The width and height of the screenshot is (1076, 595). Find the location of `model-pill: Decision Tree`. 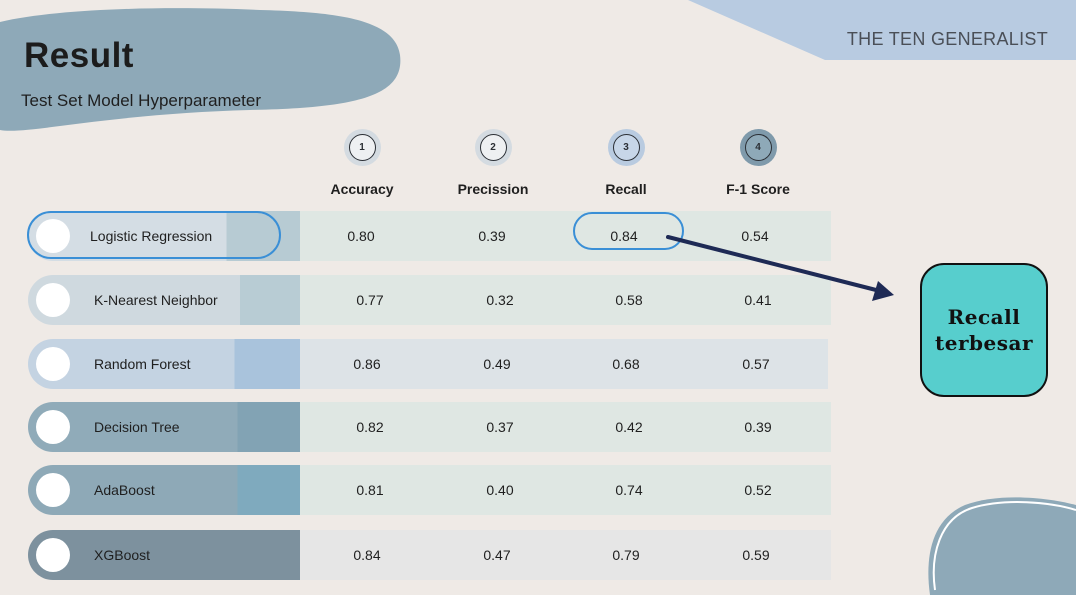

model-pill: Decision Tree is located at coordinates (164, 427).